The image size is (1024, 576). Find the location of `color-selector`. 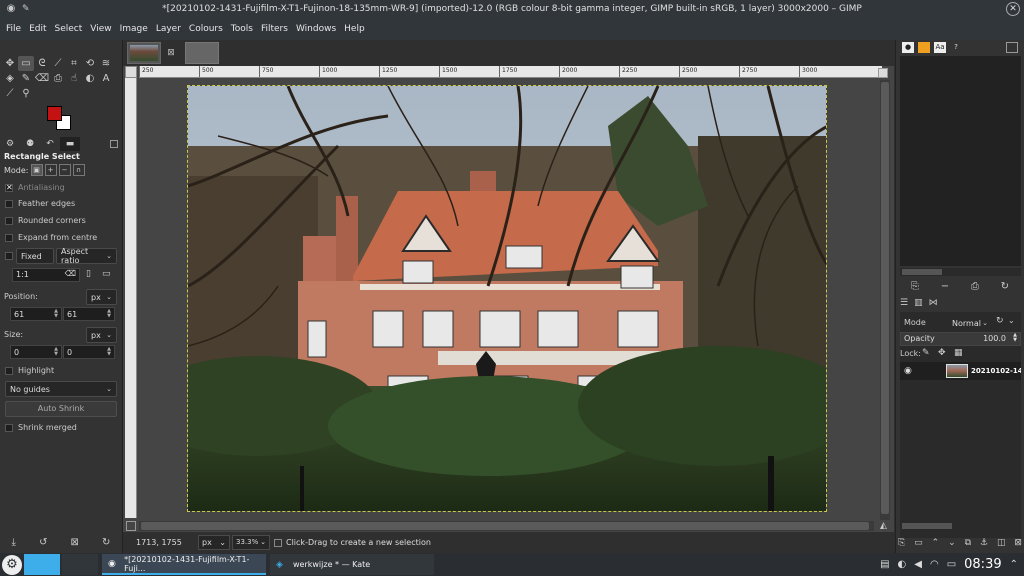

color-selector is located at coordinates (60, 121).